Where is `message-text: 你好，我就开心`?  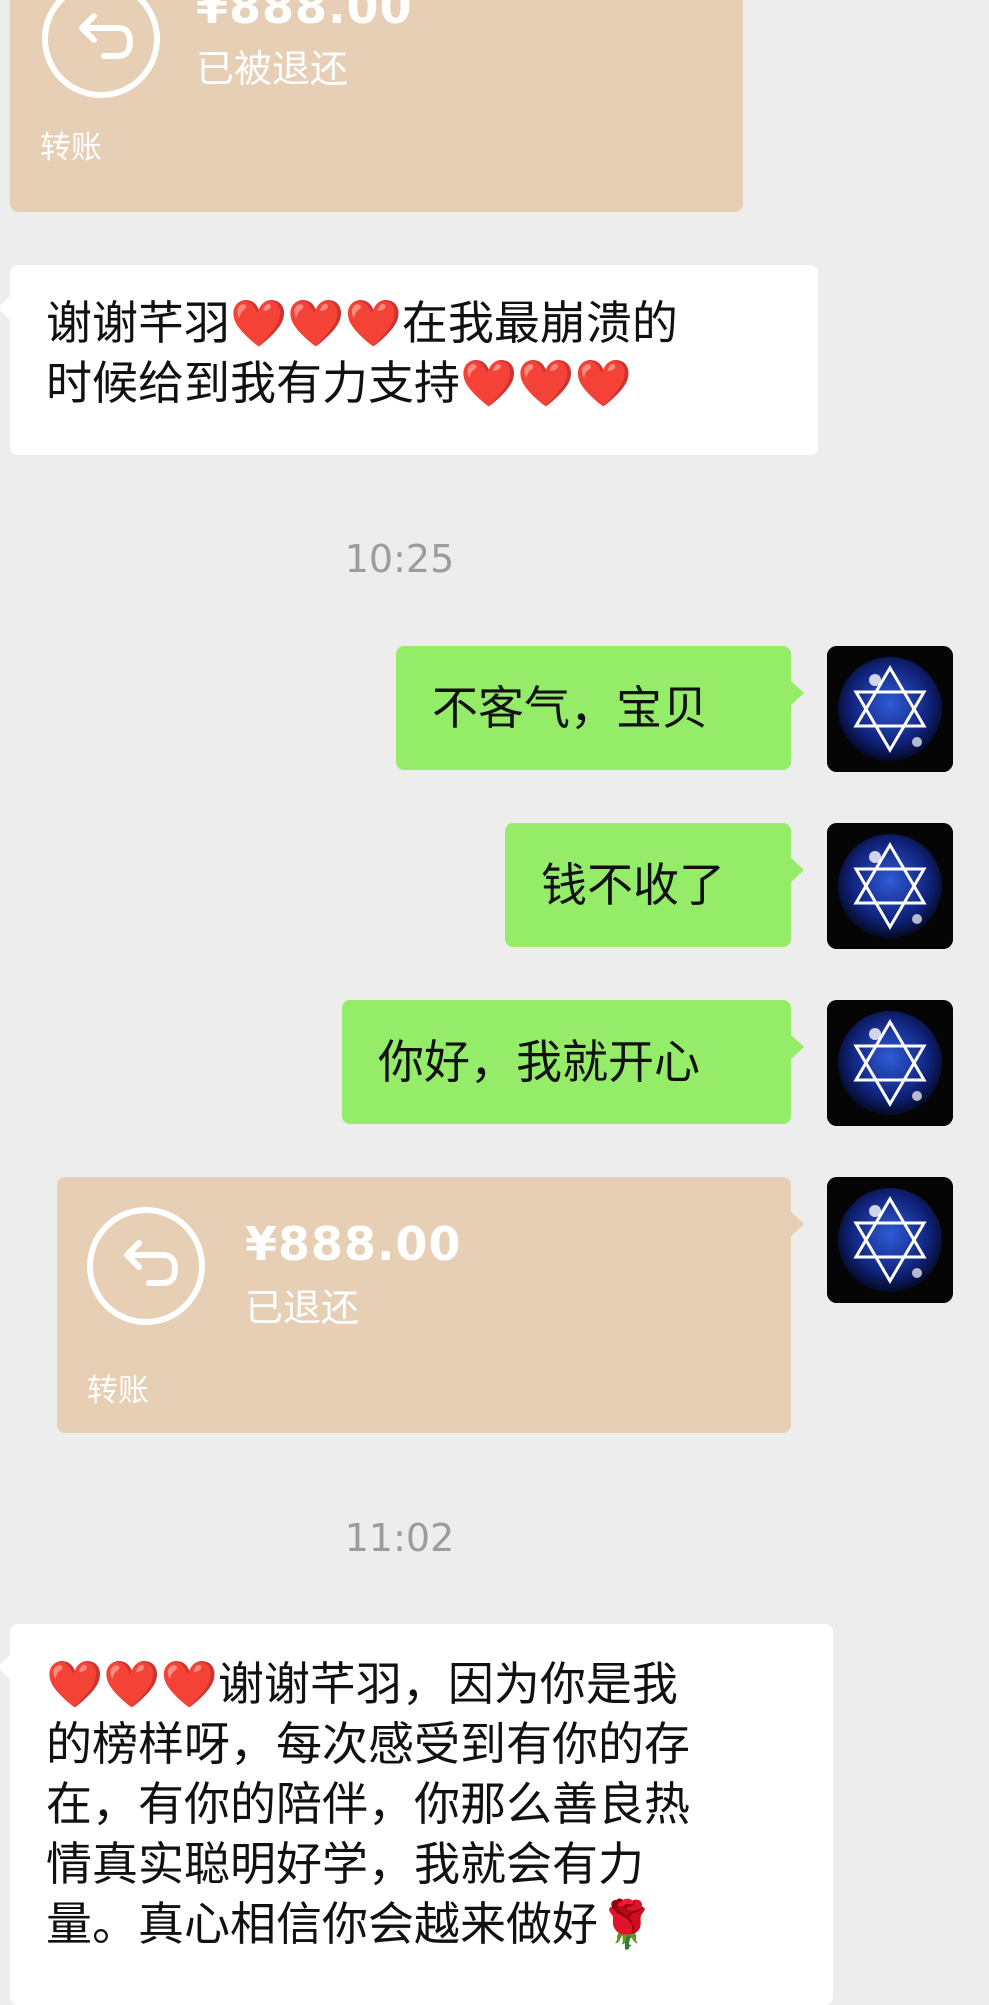 message-text: 你好，我就开心 is located at coordinates (539, 1062).